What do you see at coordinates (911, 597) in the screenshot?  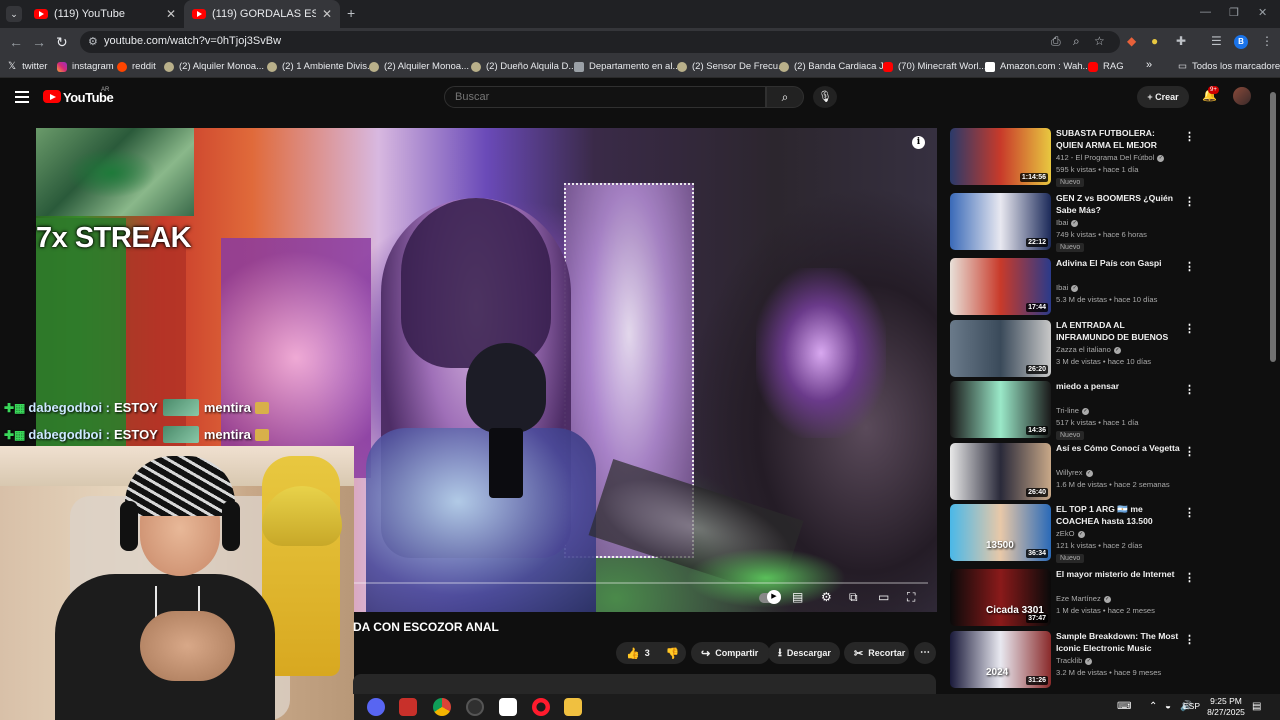 I see `fullscreen-icon: ⛶` at bounding box center [911, 597].